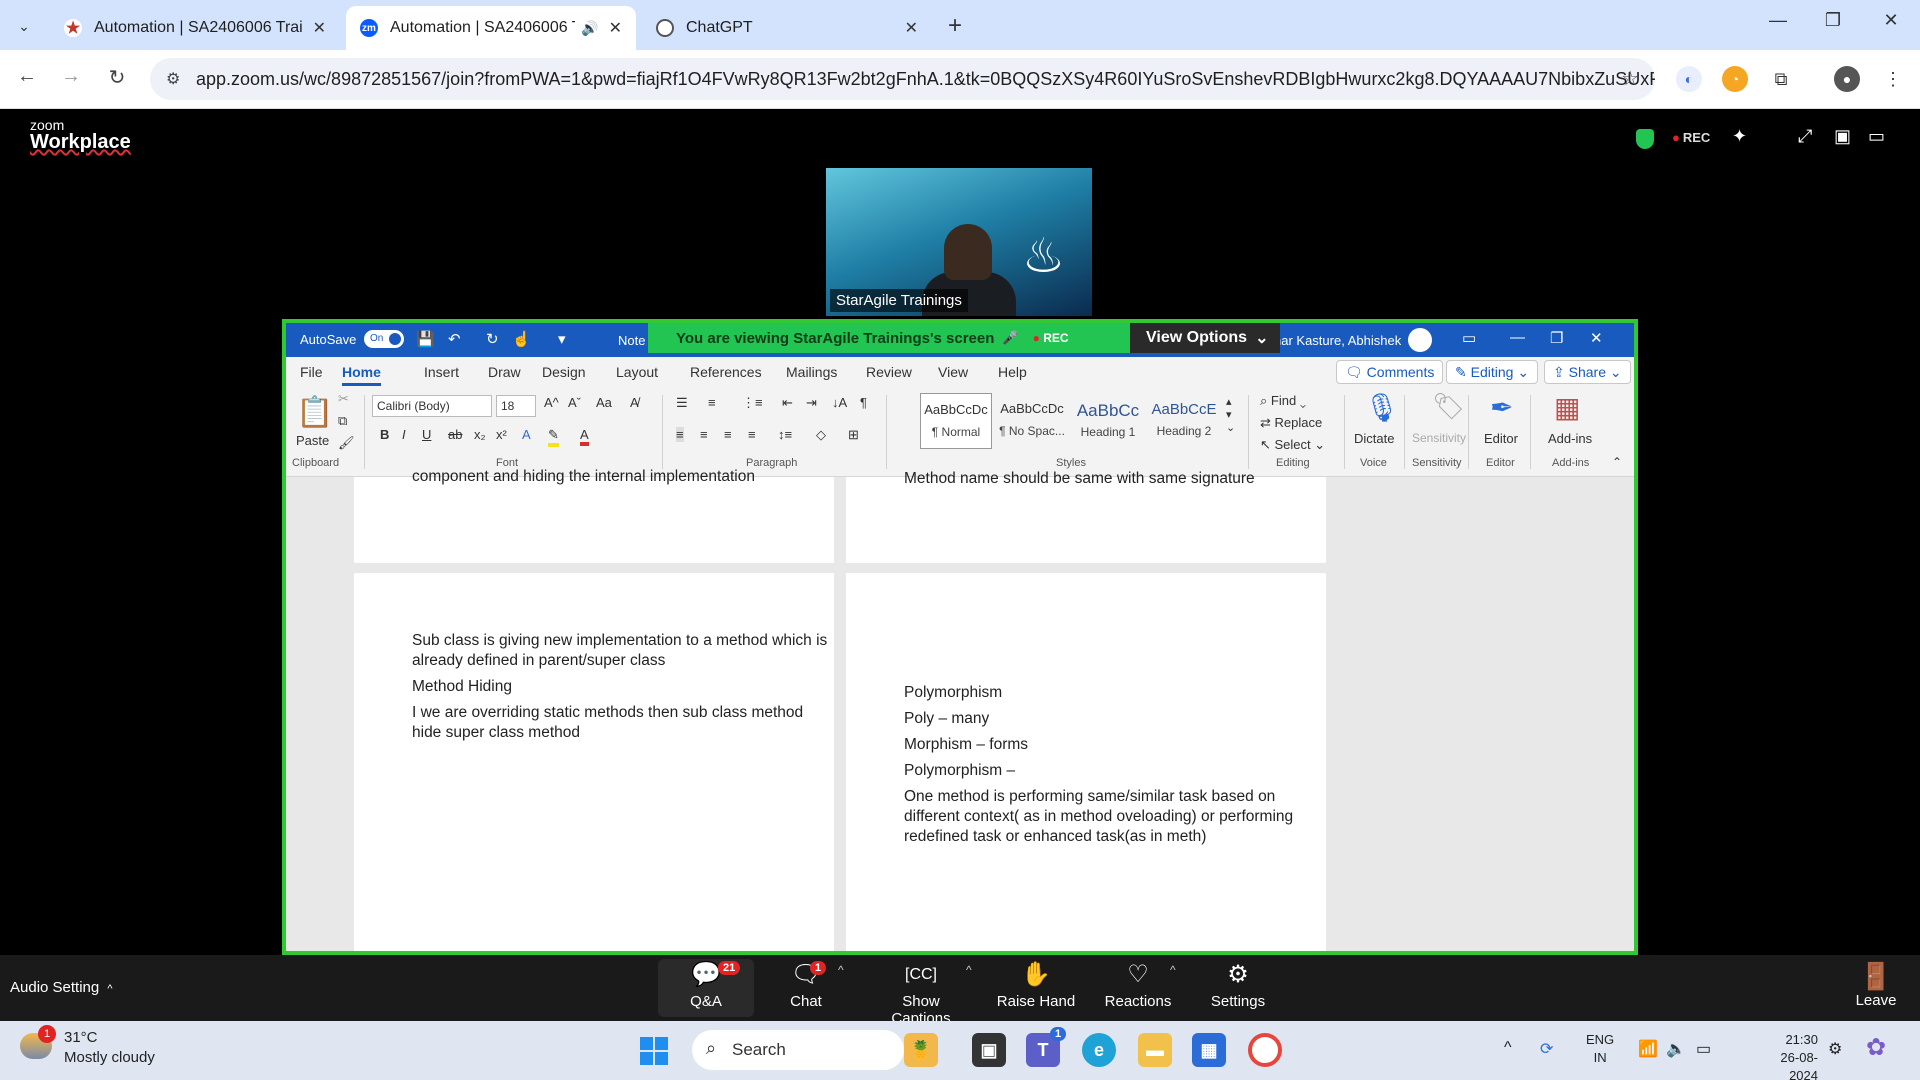  Describe the element at coordinates (1587, 372) in the screenshot. I see `share-button: ⇪ Share ⌄` at that location.